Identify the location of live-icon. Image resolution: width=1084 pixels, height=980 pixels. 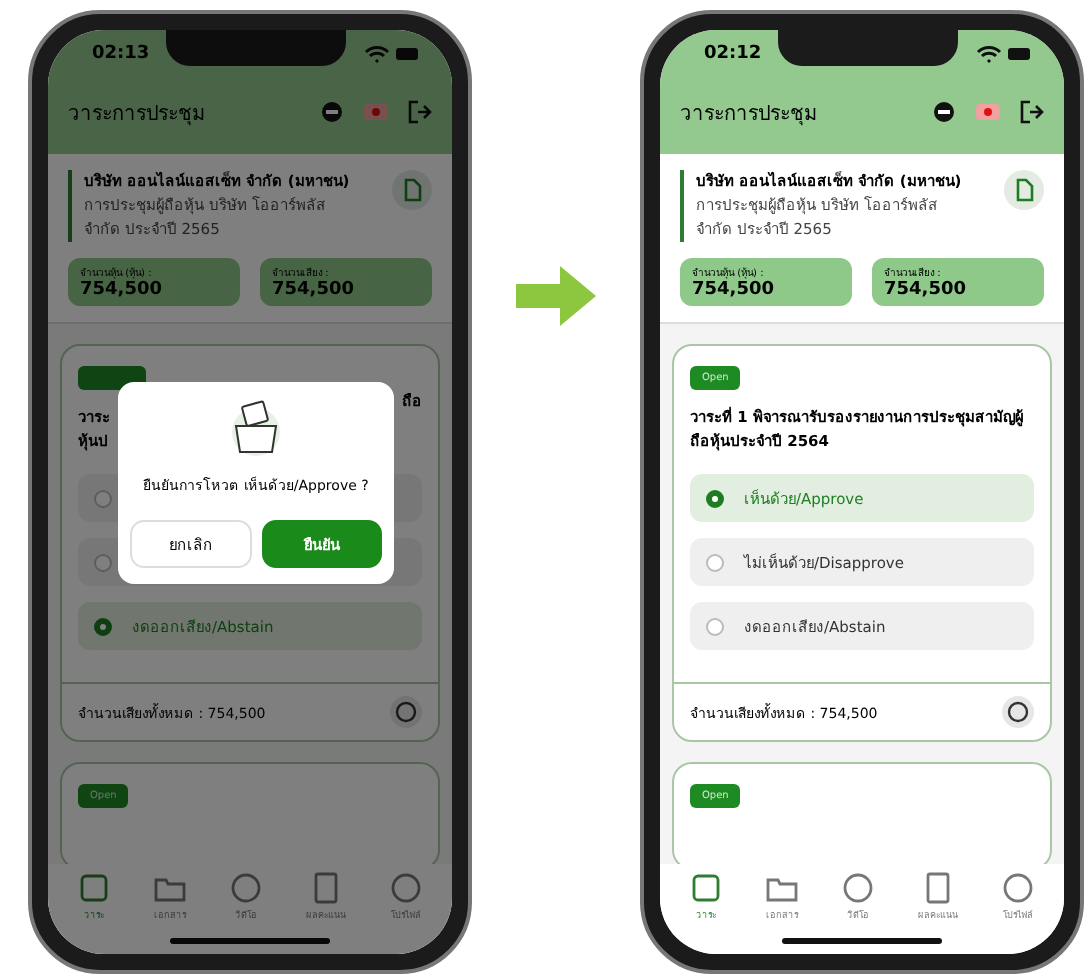
(988, 112).